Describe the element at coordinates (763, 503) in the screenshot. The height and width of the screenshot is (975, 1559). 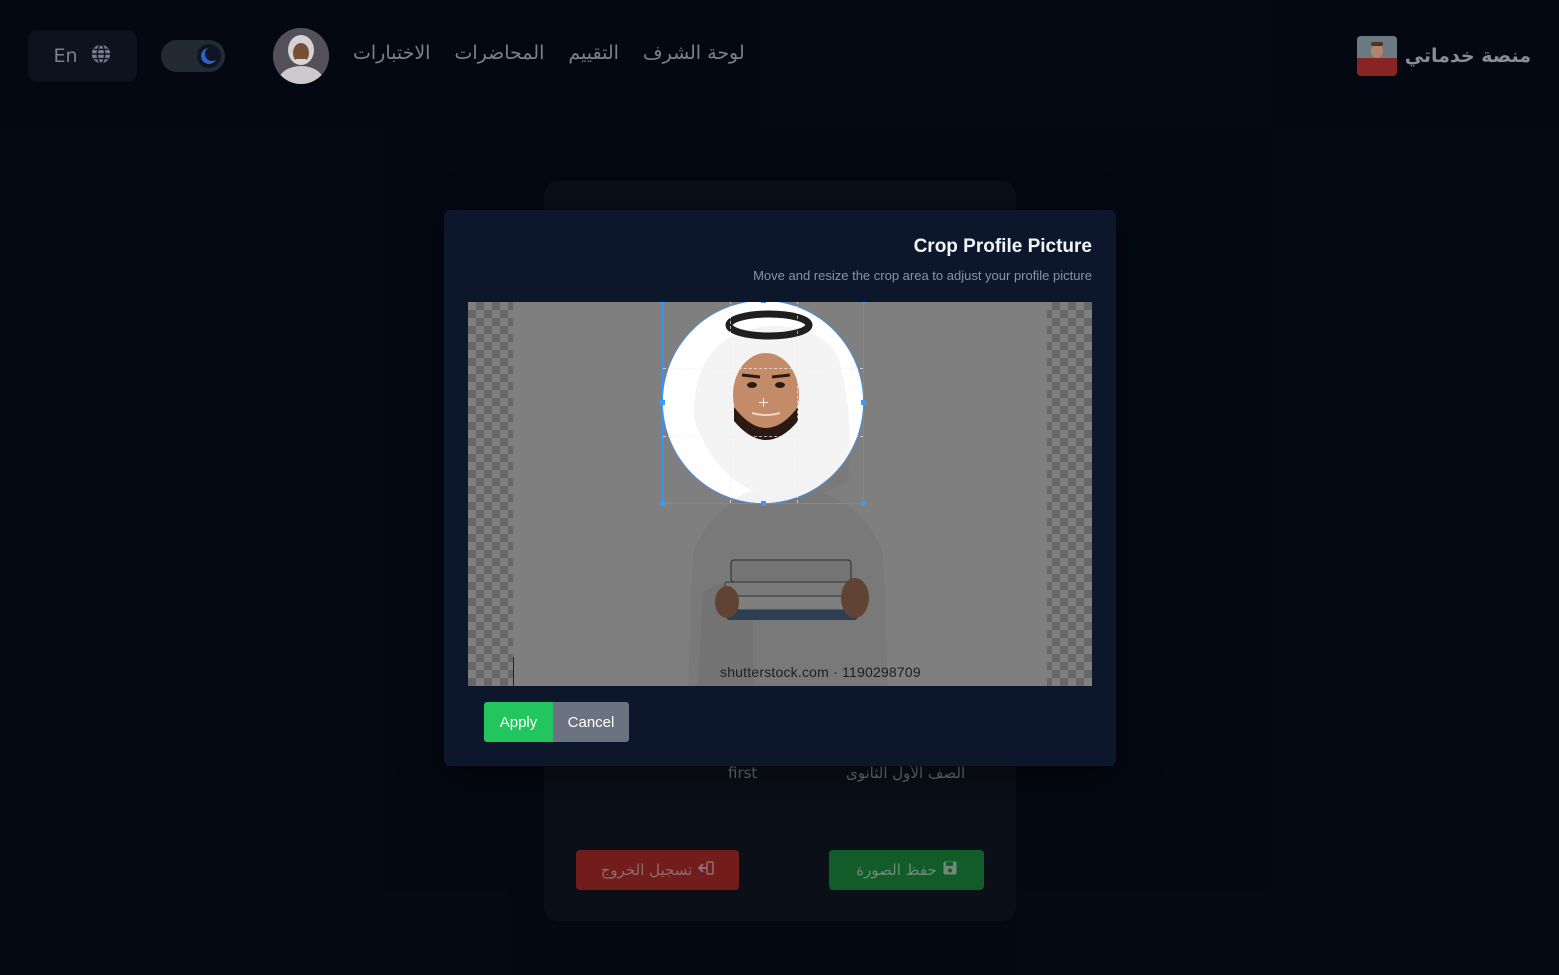
I see `resize-handle-bottom` at that location.